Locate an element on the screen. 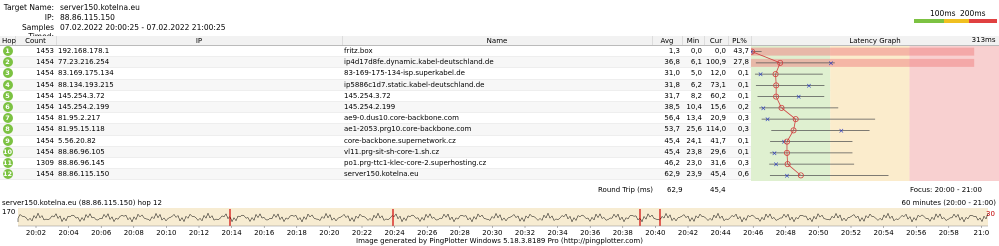  hop-min: 8,2 is located at coordinates (693, 96).